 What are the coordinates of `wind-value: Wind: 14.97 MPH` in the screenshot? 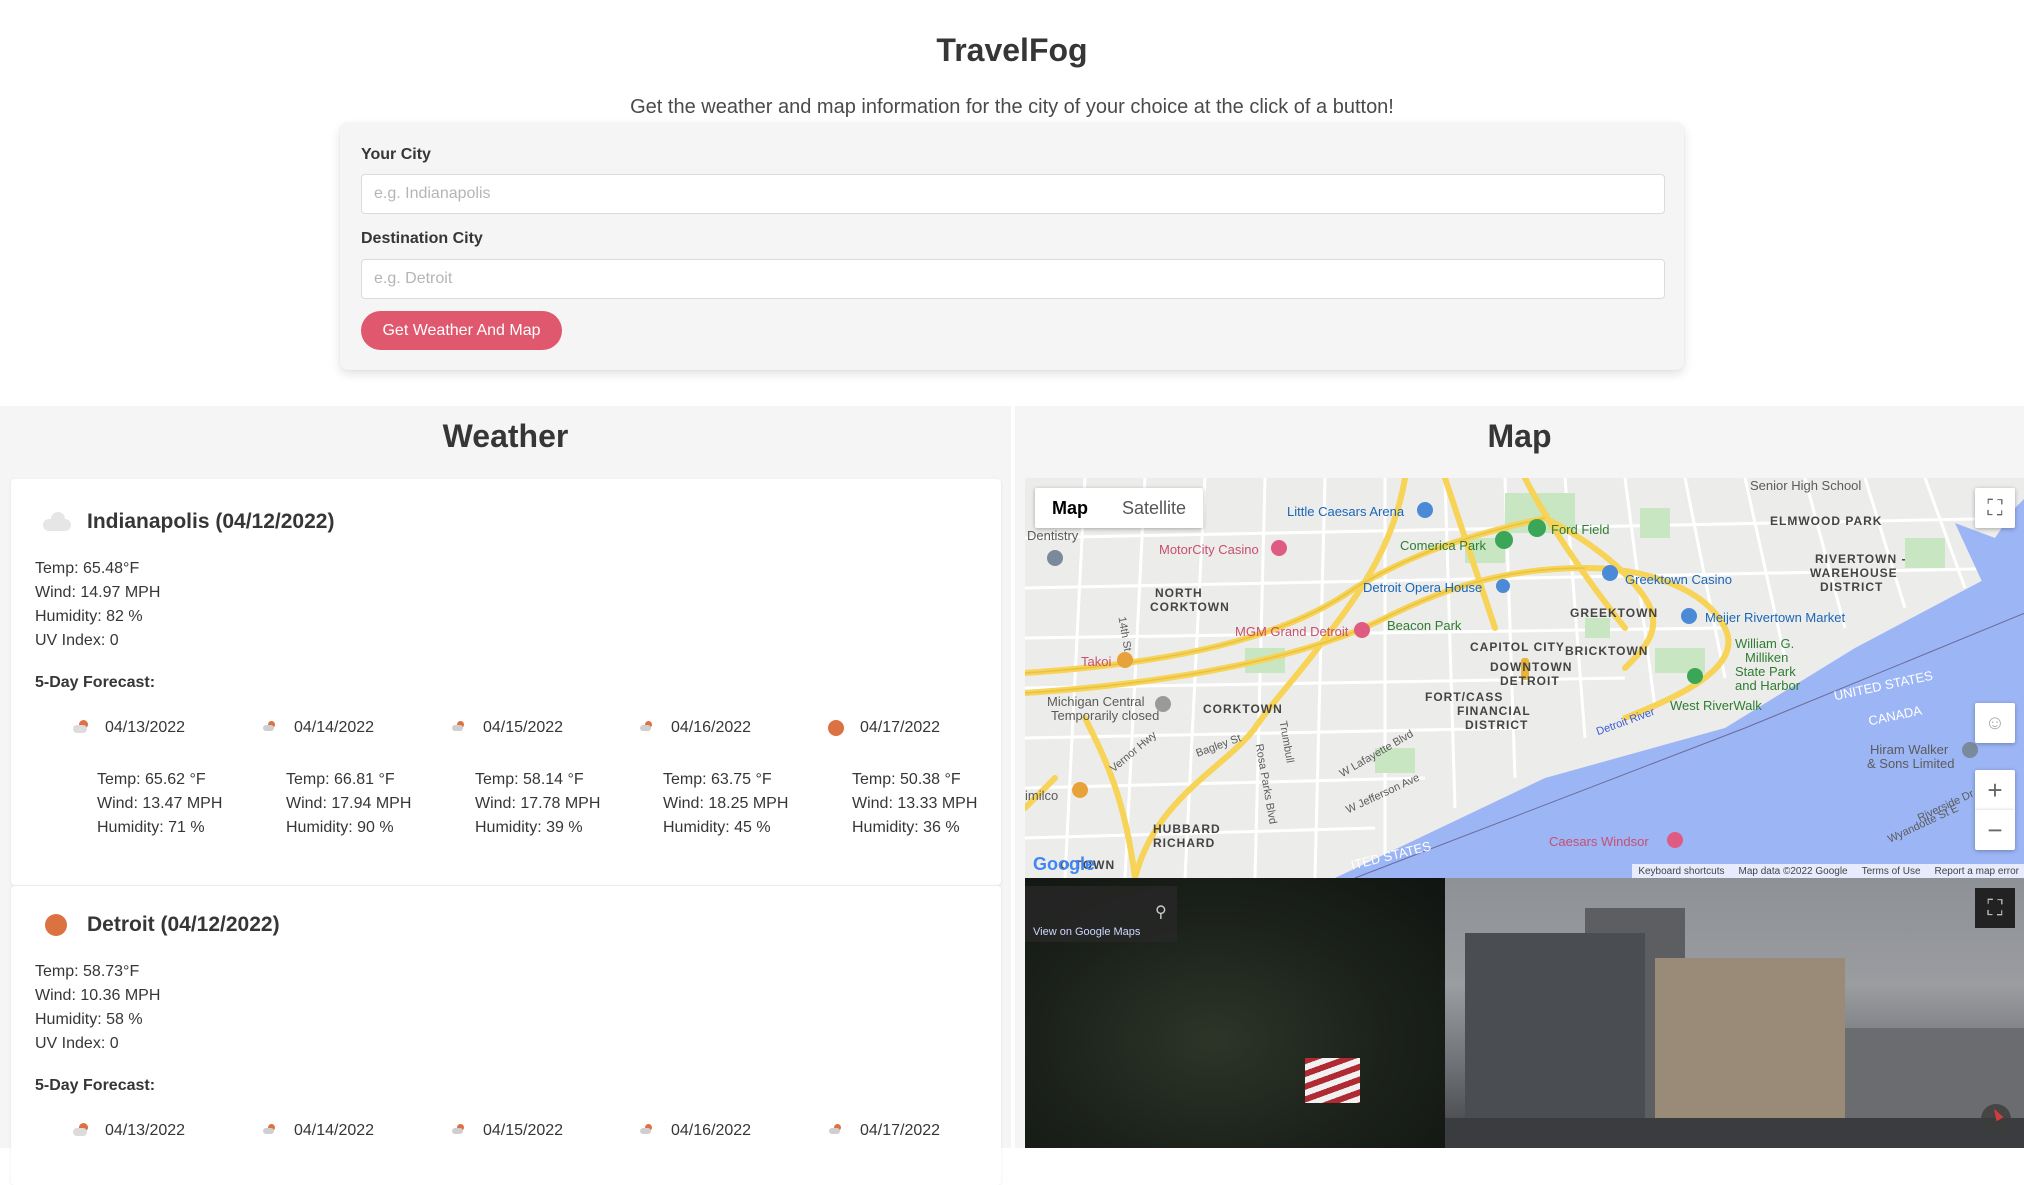 It's located at (98, 592).